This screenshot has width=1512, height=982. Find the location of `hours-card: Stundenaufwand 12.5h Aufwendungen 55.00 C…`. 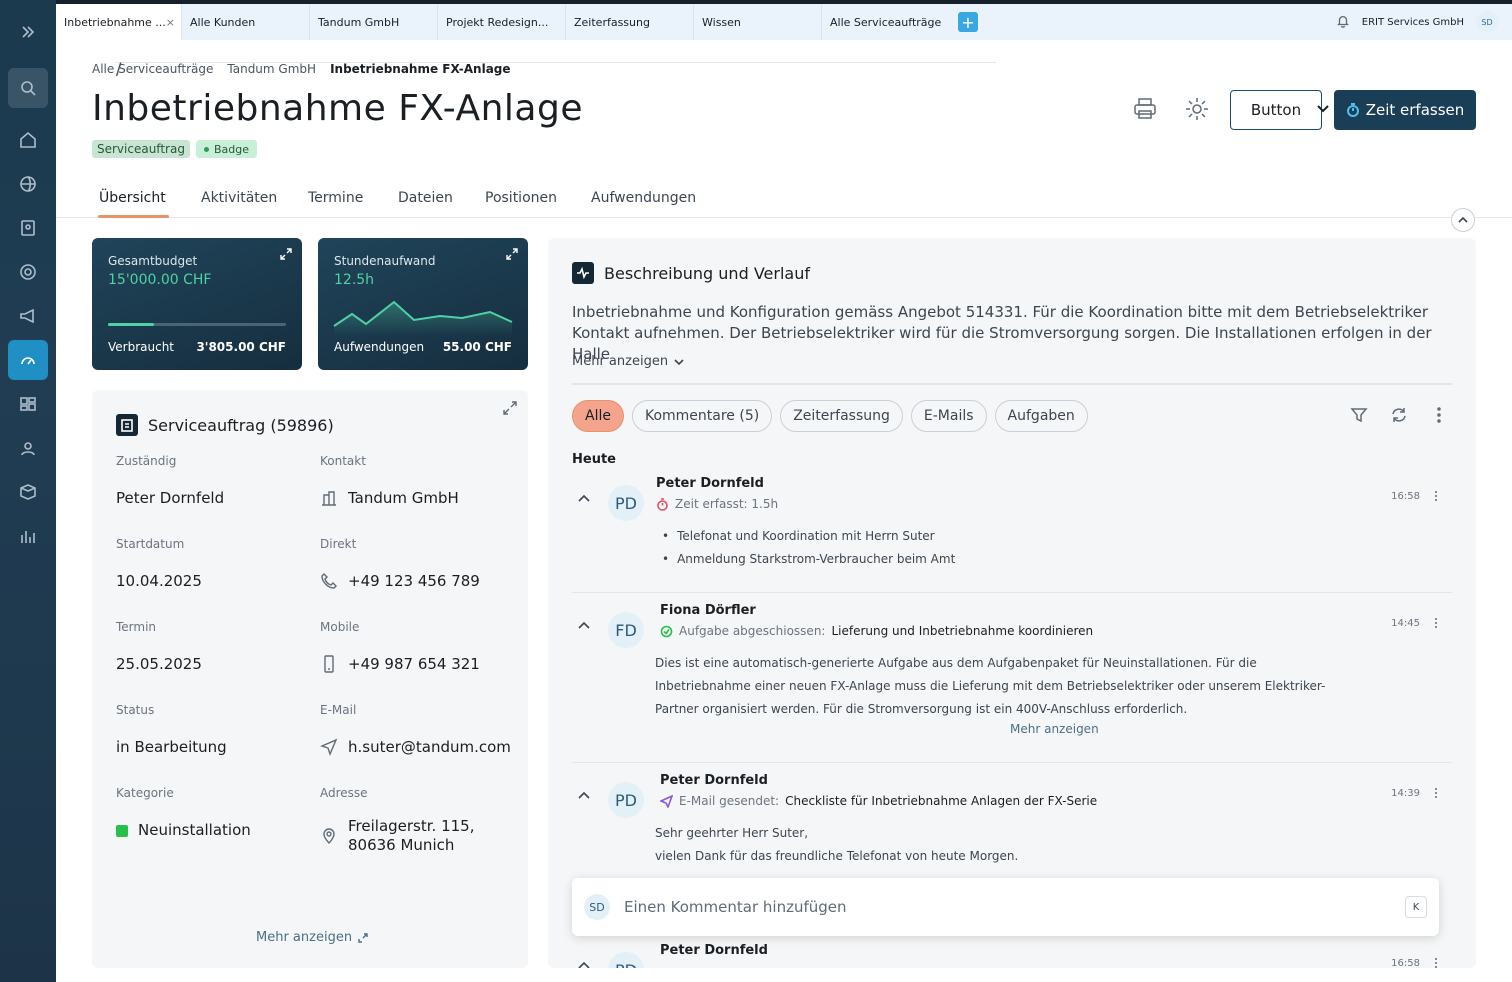

hours-card: Stundenaufwand 12.5h Aufwendungen 55.00 C… is located at coordinates (423, 304).